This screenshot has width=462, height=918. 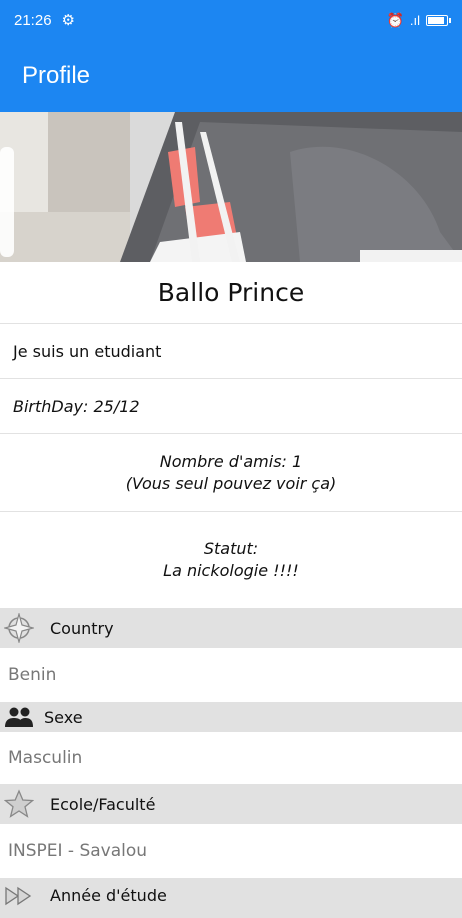 What do you see at coordinates (231, 483) in the screenshot?
I see `friends-privacy-note: (Vous seul pouvez voir ça)` at bounding box center [231, 483].